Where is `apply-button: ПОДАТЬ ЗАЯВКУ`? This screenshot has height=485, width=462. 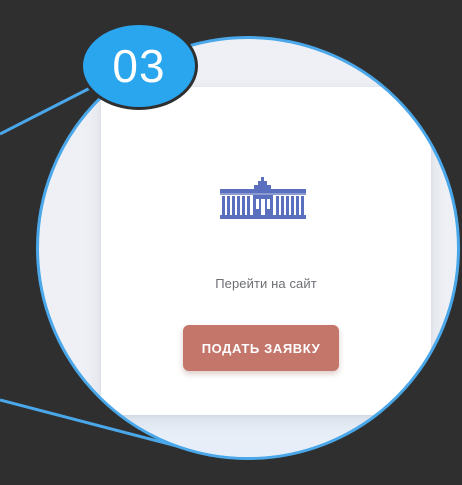
apply-button: ПОДАТЬ ЗАЯВКУ is located at coordinates (261, 348).